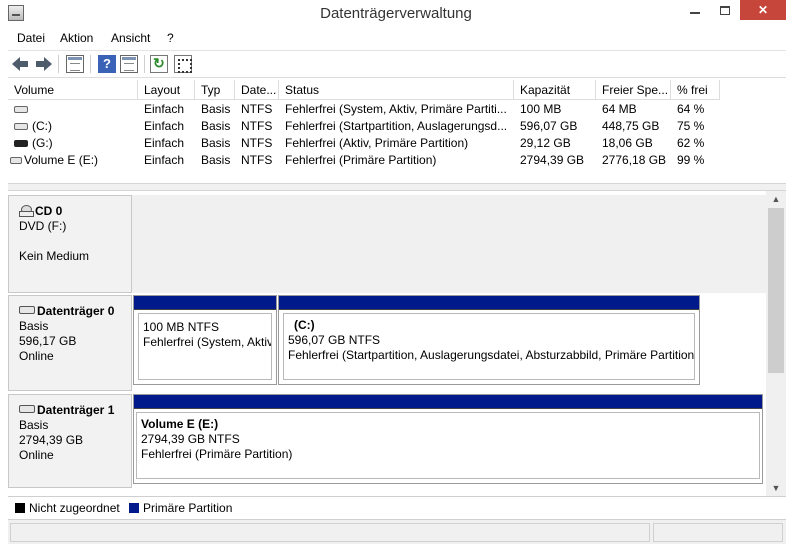 The width and height of the screenshot is (792, 552). What do you see at coordinates (51, 440) in the screenshot?
I see `disk-size: 2794,39 GB` at bounding box center [51, 440].